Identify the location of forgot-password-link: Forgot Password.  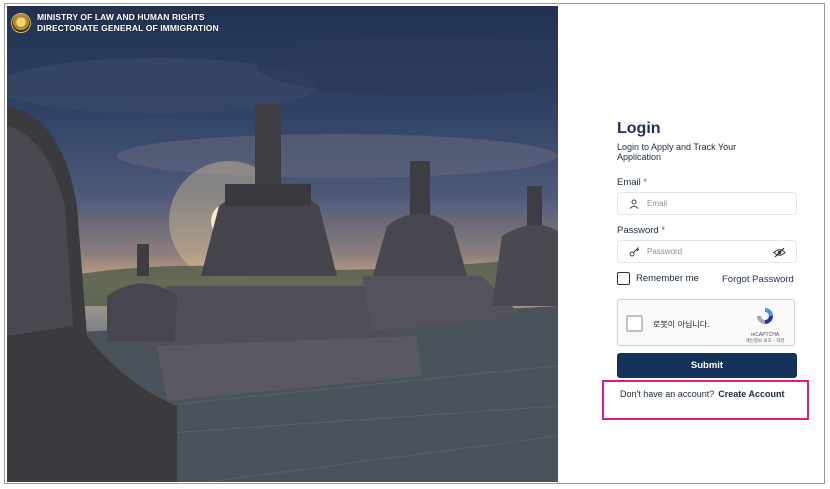
(758, 279).